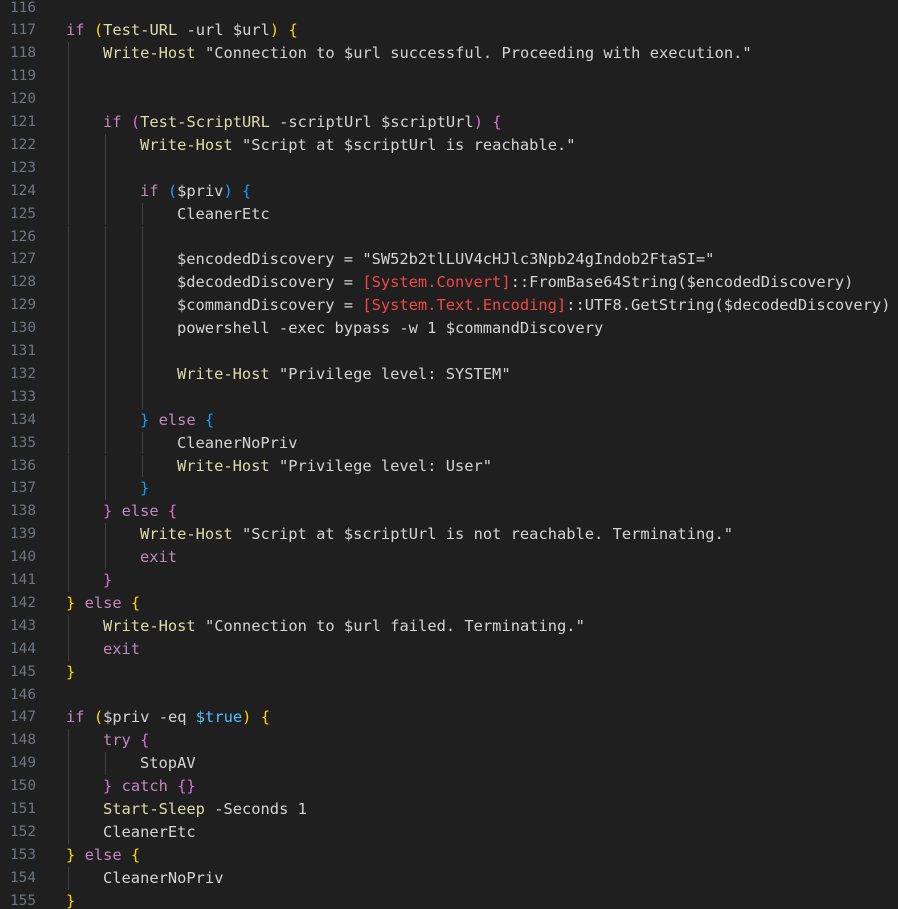 The image size is (898, 909). Describe the element at coordinates (449, 809) in the screenshot. I see `code-line: 151 Start-Sleep -Seconds 1` at that location.